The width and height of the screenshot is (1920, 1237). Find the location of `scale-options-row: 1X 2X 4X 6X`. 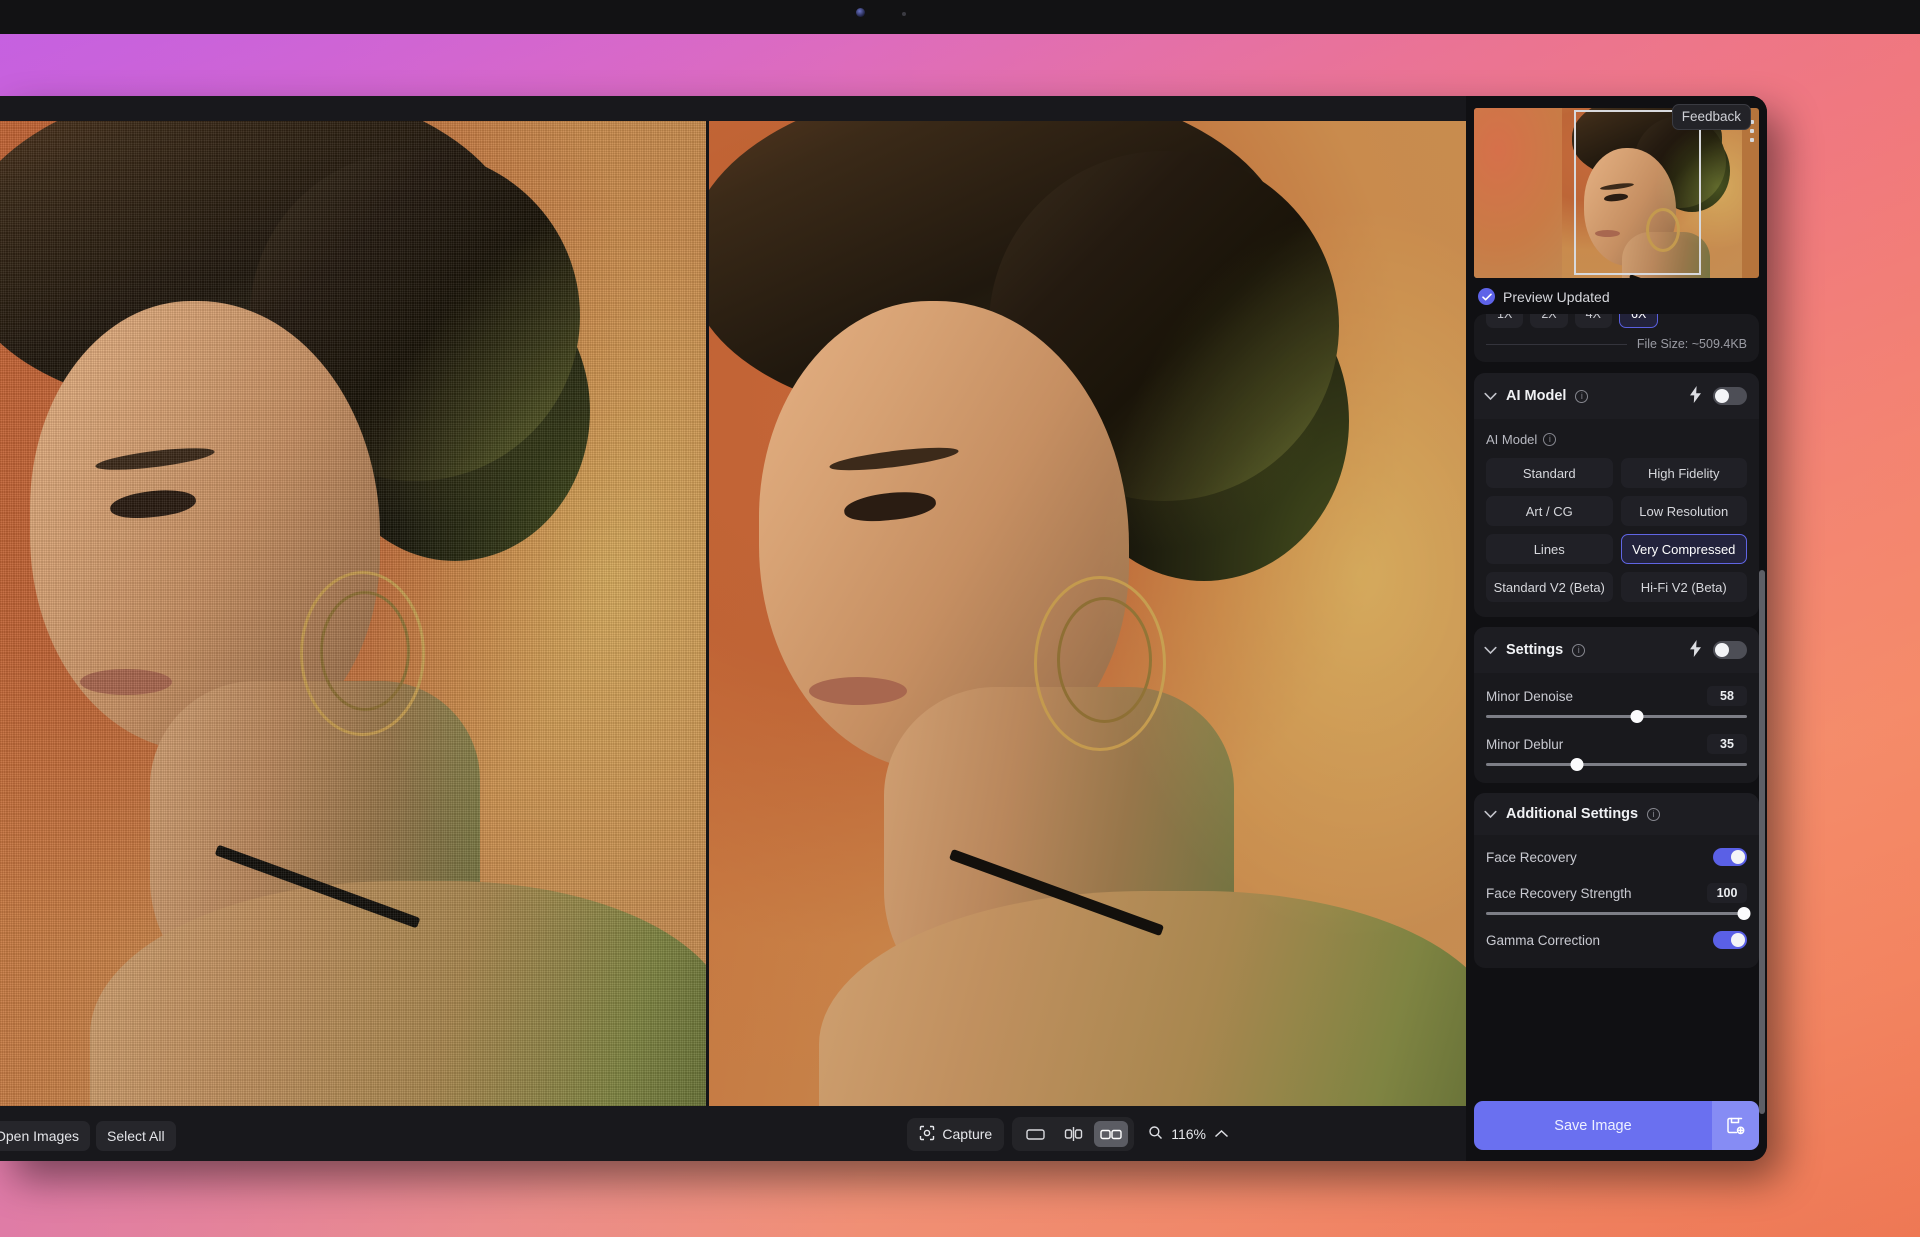

scale-options-row: 1X 2X 4X 6X is located at coordinates (1616, 321).